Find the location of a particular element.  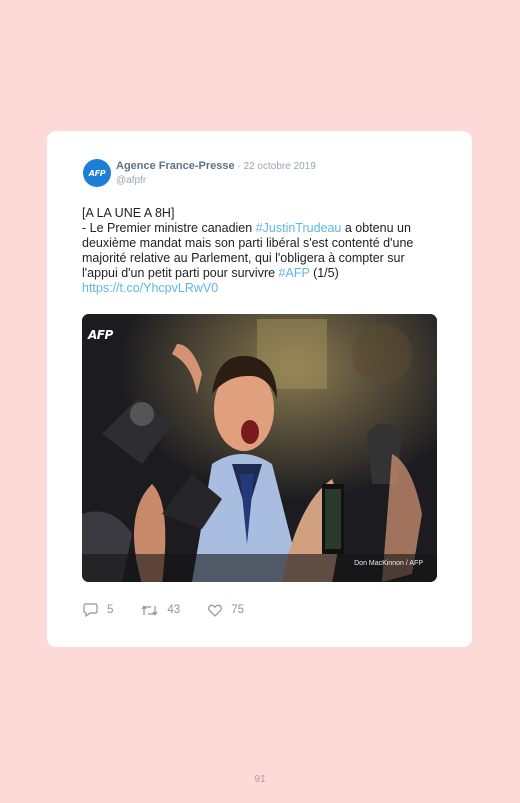

avatar-logo-text: AFP is located at coordinates (97, 173).